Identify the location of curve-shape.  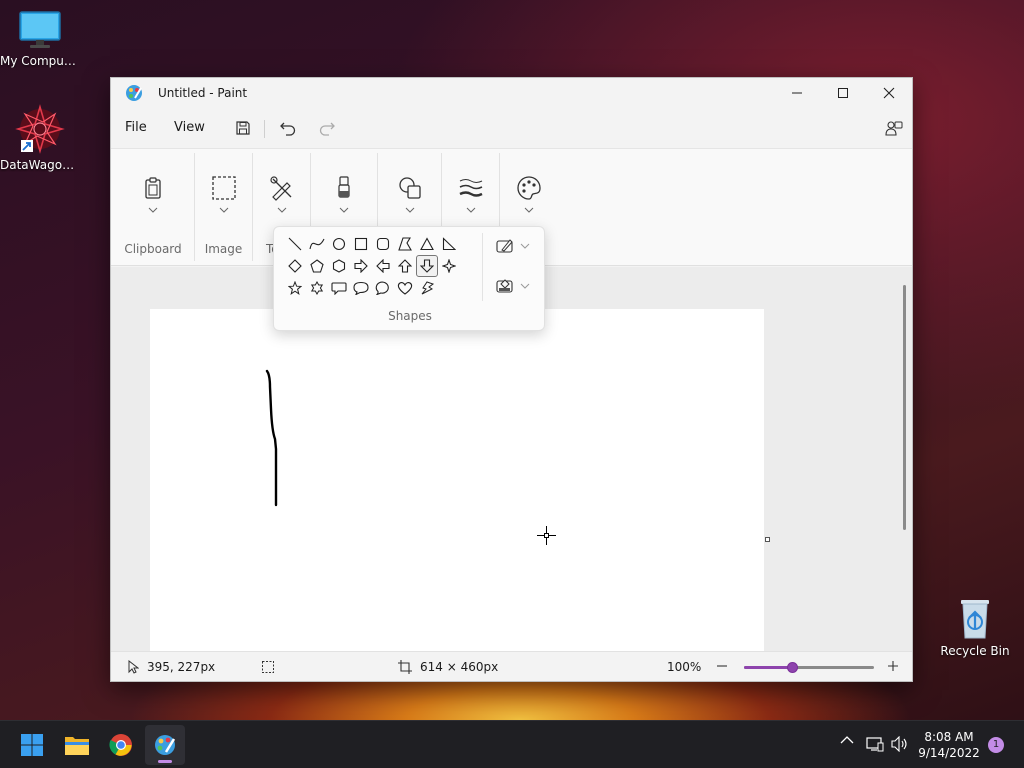
(317, 244).